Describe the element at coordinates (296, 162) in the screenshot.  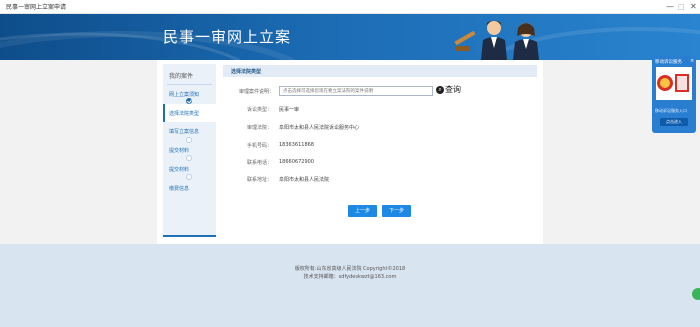
I see `phone-value: 18660672900` at that location.